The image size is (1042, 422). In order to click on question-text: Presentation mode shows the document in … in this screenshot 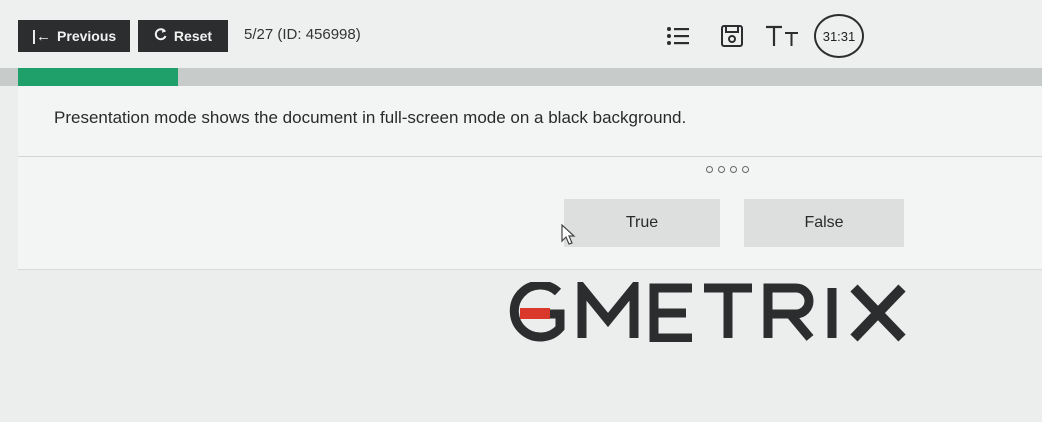, I will do `click(370, 117)`.